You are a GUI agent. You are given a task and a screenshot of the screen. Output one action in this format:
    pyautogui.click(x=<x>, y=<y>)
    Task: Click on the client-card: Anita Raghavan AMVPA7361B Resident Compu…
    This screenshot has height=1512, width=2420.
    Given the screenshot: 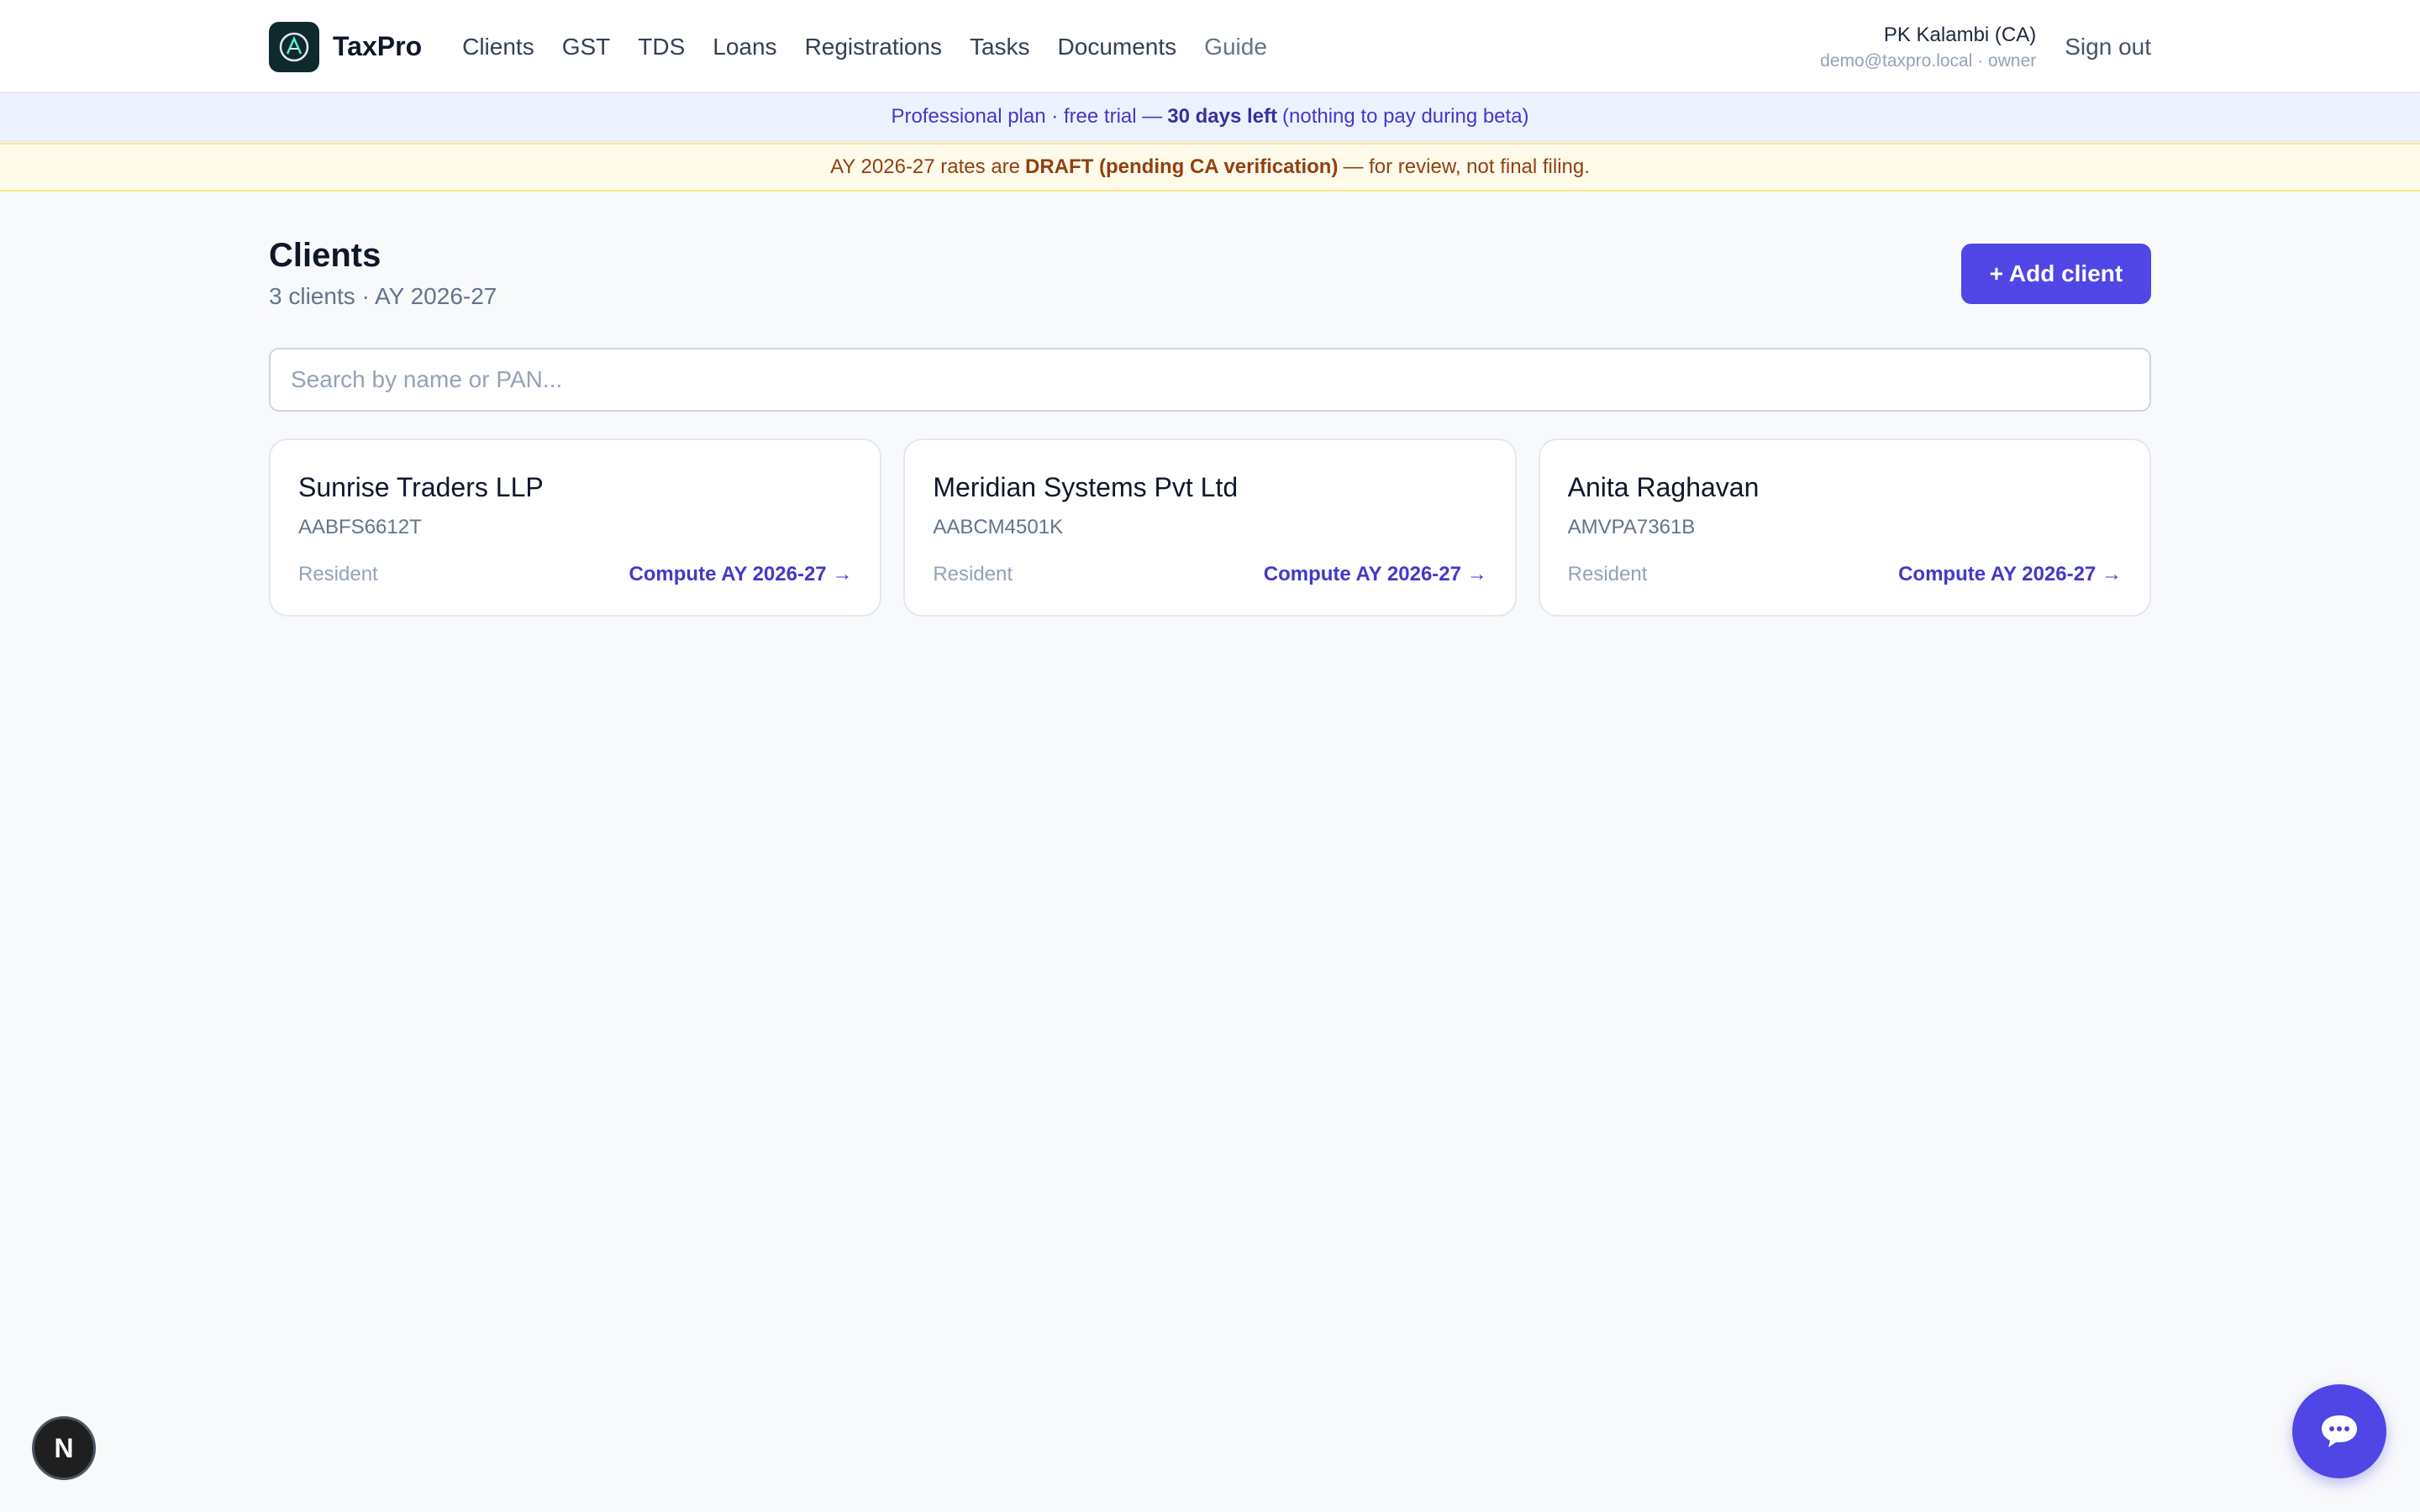 What is the action you would take?
    pyautogui.click(x=1845, y=527)
    